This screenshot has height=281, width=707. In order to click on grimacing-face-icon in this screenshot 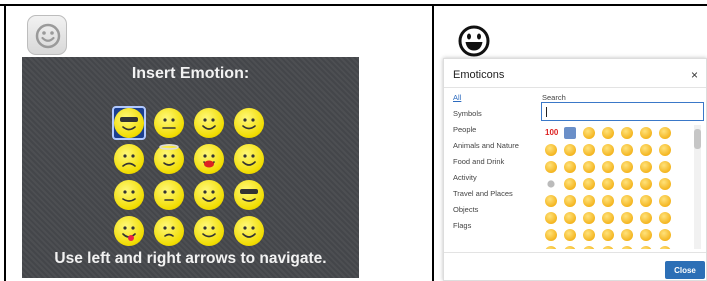, I will do `click(169, 123)`.